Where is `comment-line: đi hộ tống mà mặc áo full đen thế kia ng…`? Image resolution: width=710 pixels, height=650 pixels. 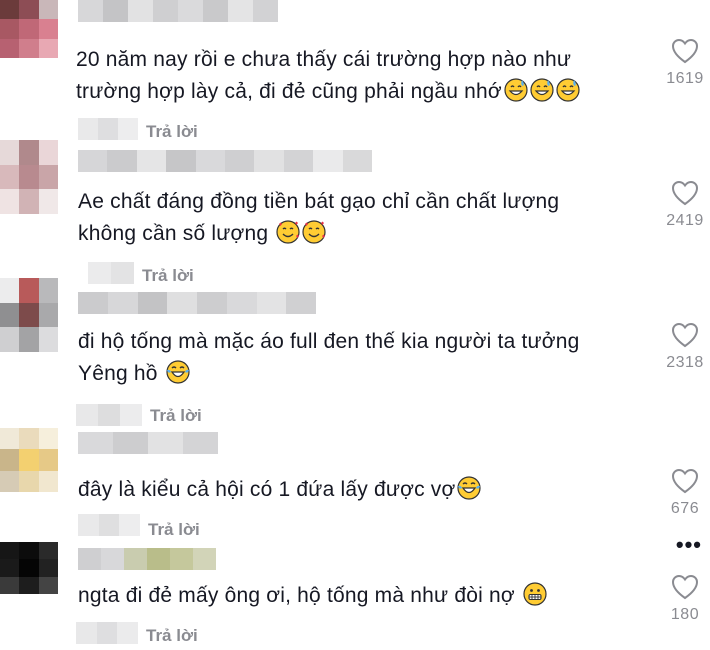 comment-line: đi hộ tống mà mặc áo full đen thế kia ng… is located at coordinates (329, 341).